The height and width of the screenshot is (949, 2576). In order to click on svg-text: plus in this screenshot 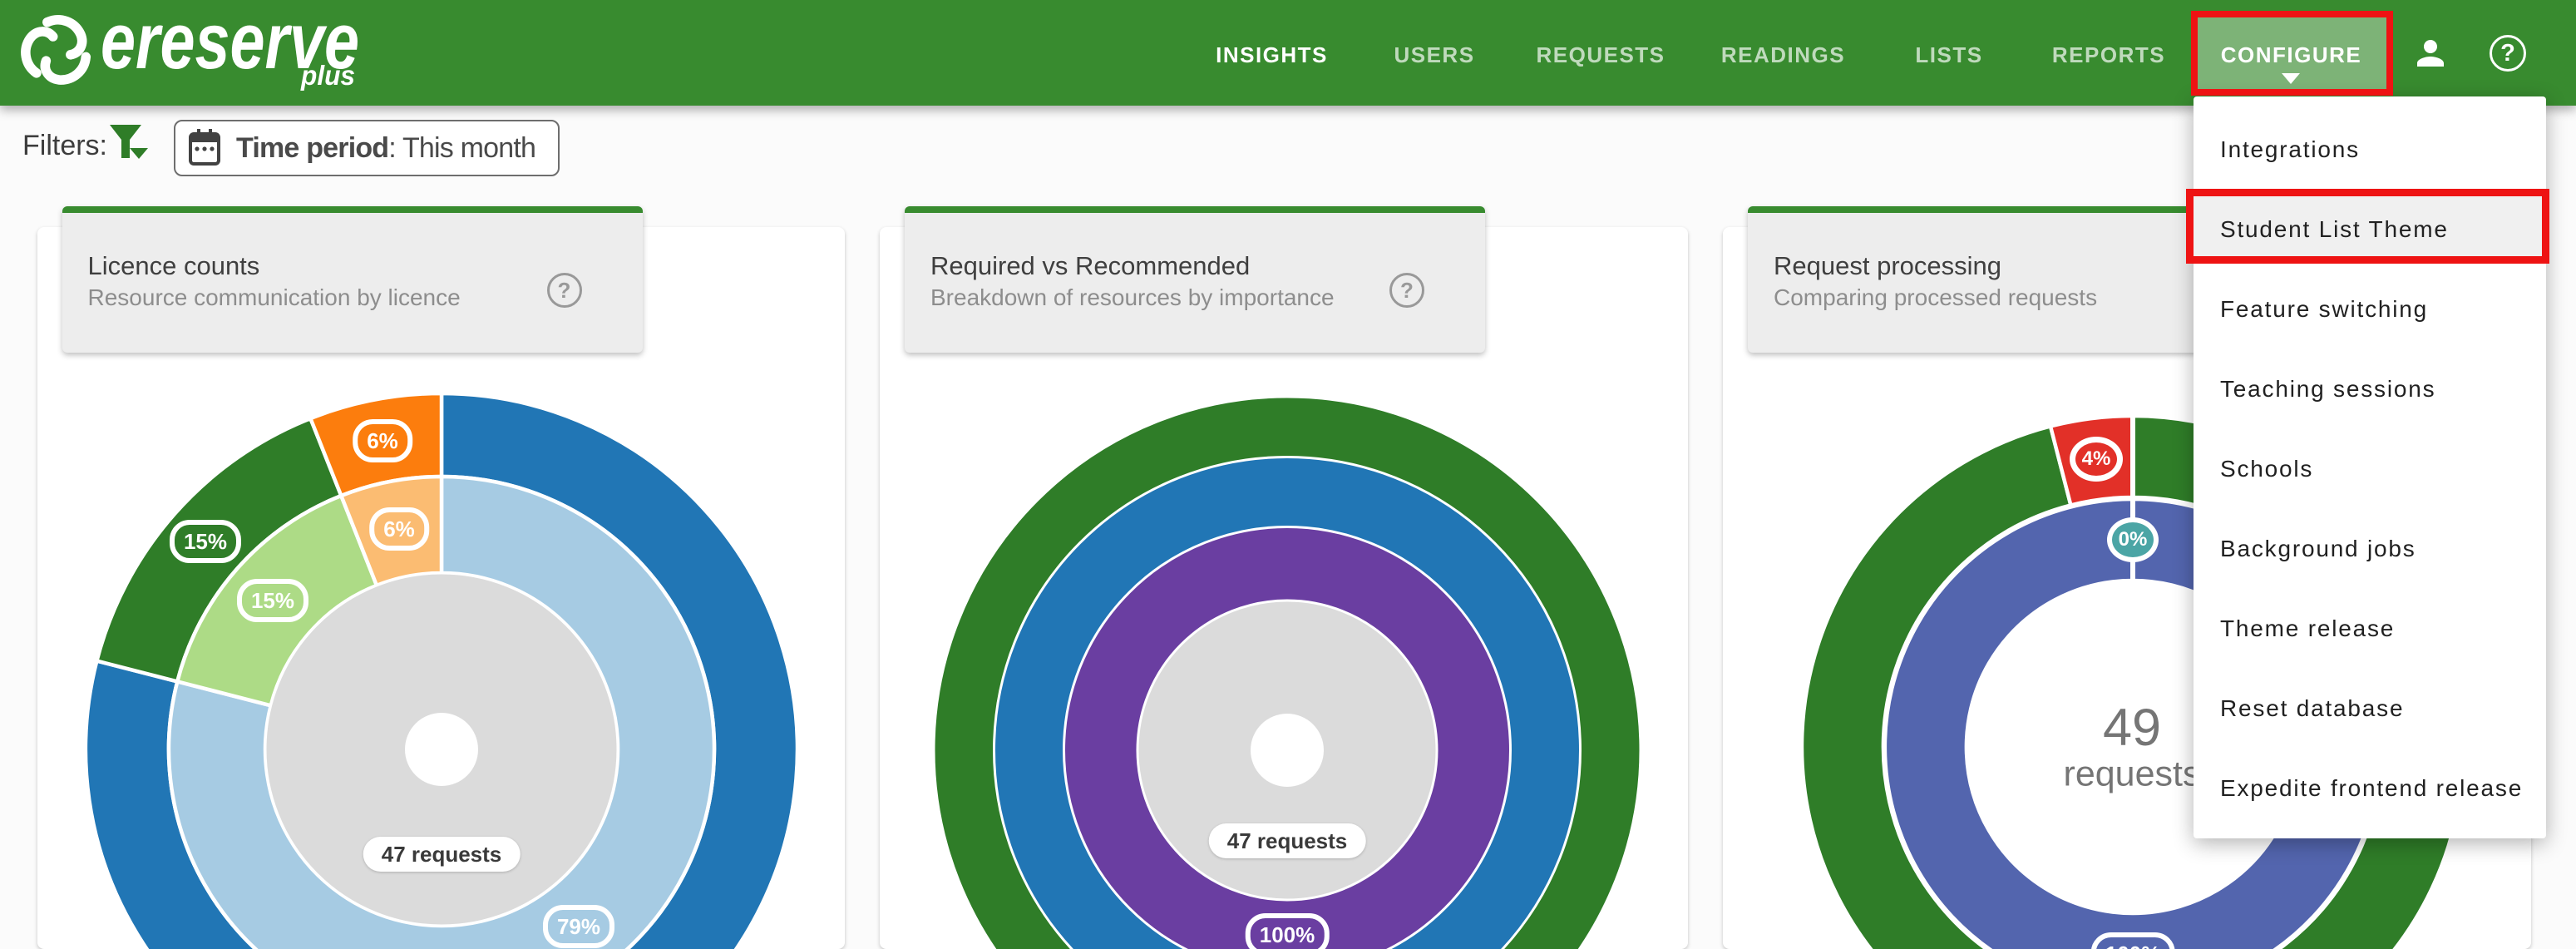, I will do `click(327, 75)`.